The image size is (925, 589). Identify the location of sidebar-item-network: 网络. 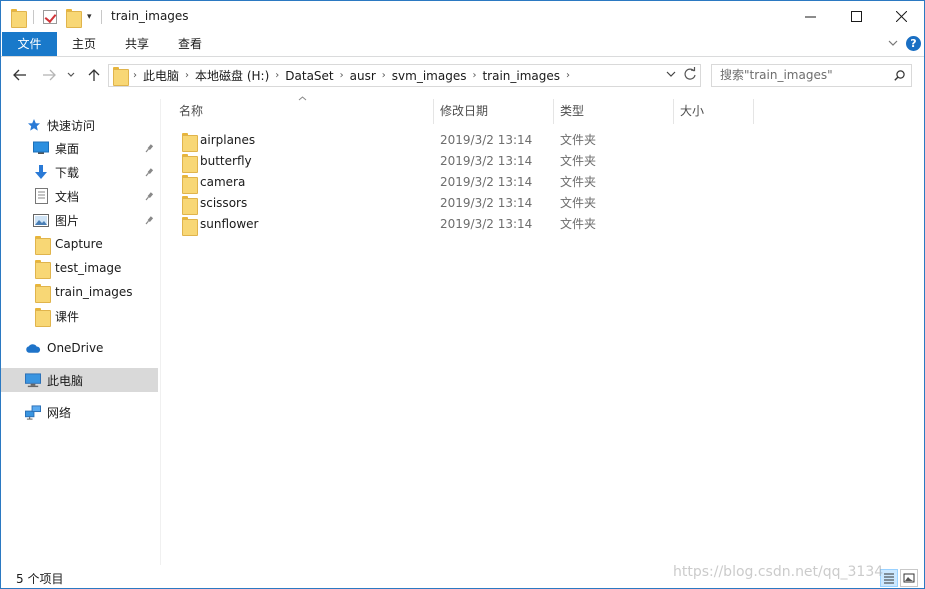
(79, 412).